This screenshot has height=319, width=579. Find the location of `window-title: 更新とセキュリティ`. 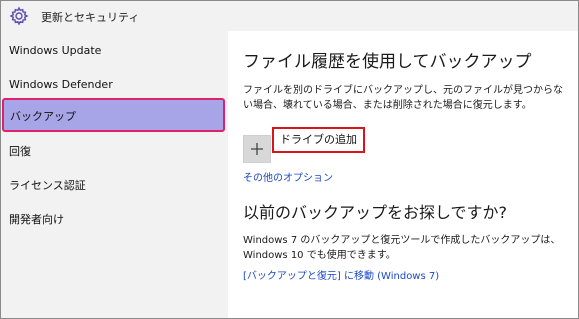

window-title: 更新とセキュリティ is located at coordinates (90, 17).